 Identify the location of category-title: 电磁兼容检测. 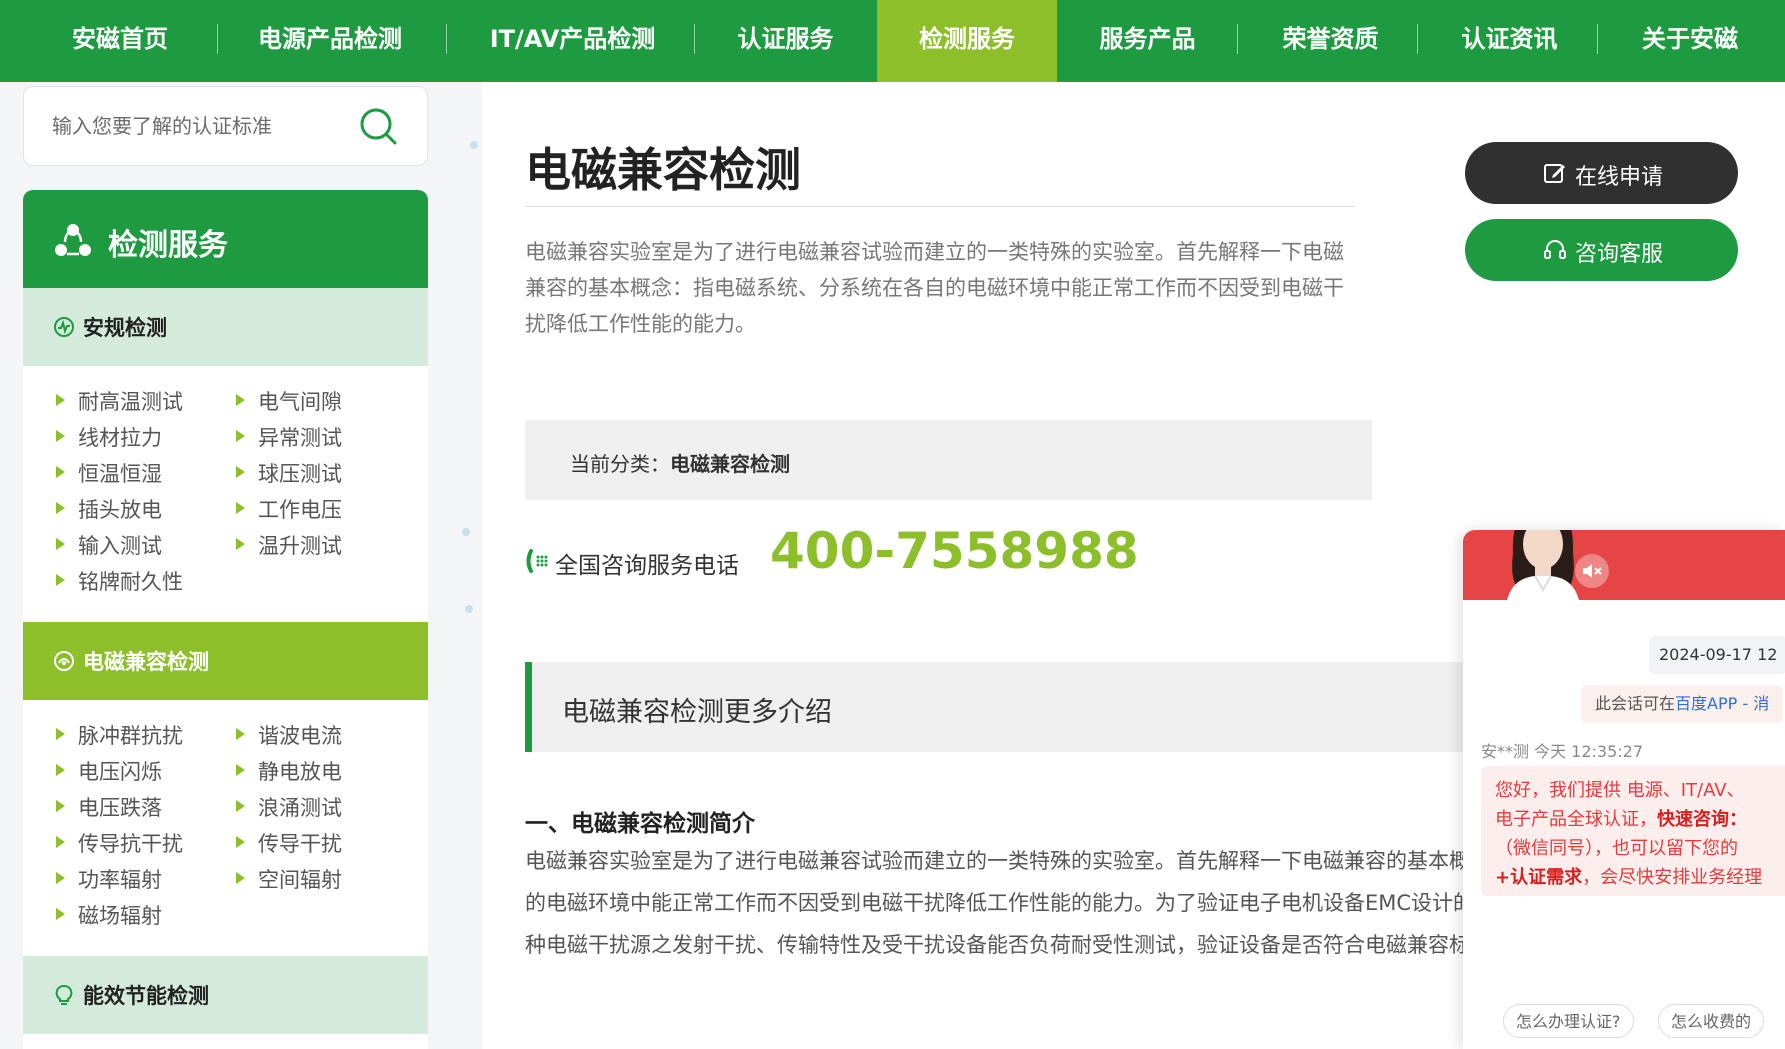
(146, 662).